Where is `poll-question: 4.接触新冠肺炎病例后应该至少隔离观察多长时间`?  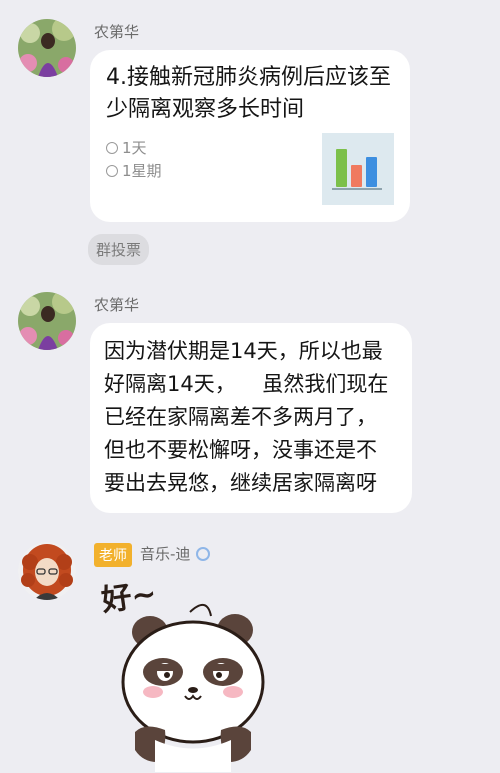 poll-question: 4.接触新冠肺炎病例后应该至少隔离观察多长时间 is located at coordinates (248, 93).